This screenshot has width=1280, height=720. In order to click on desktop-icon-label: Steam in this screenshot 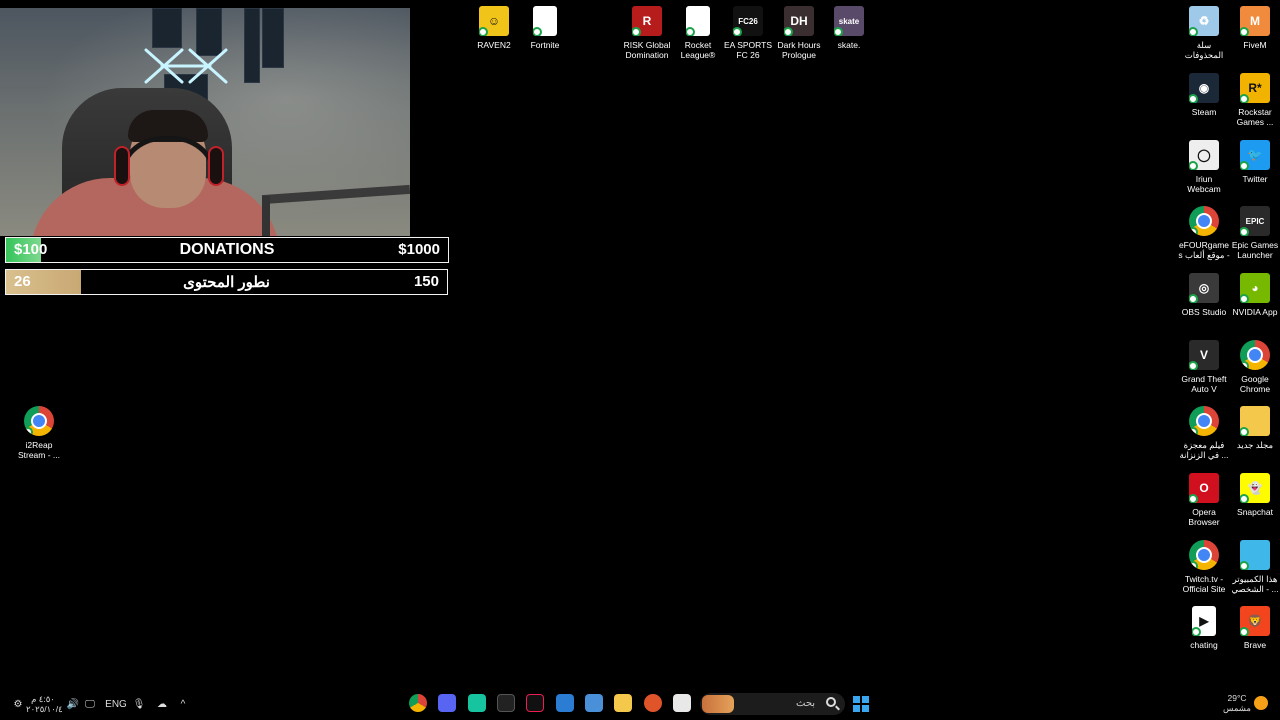, I will do `click(1204, 112)`.